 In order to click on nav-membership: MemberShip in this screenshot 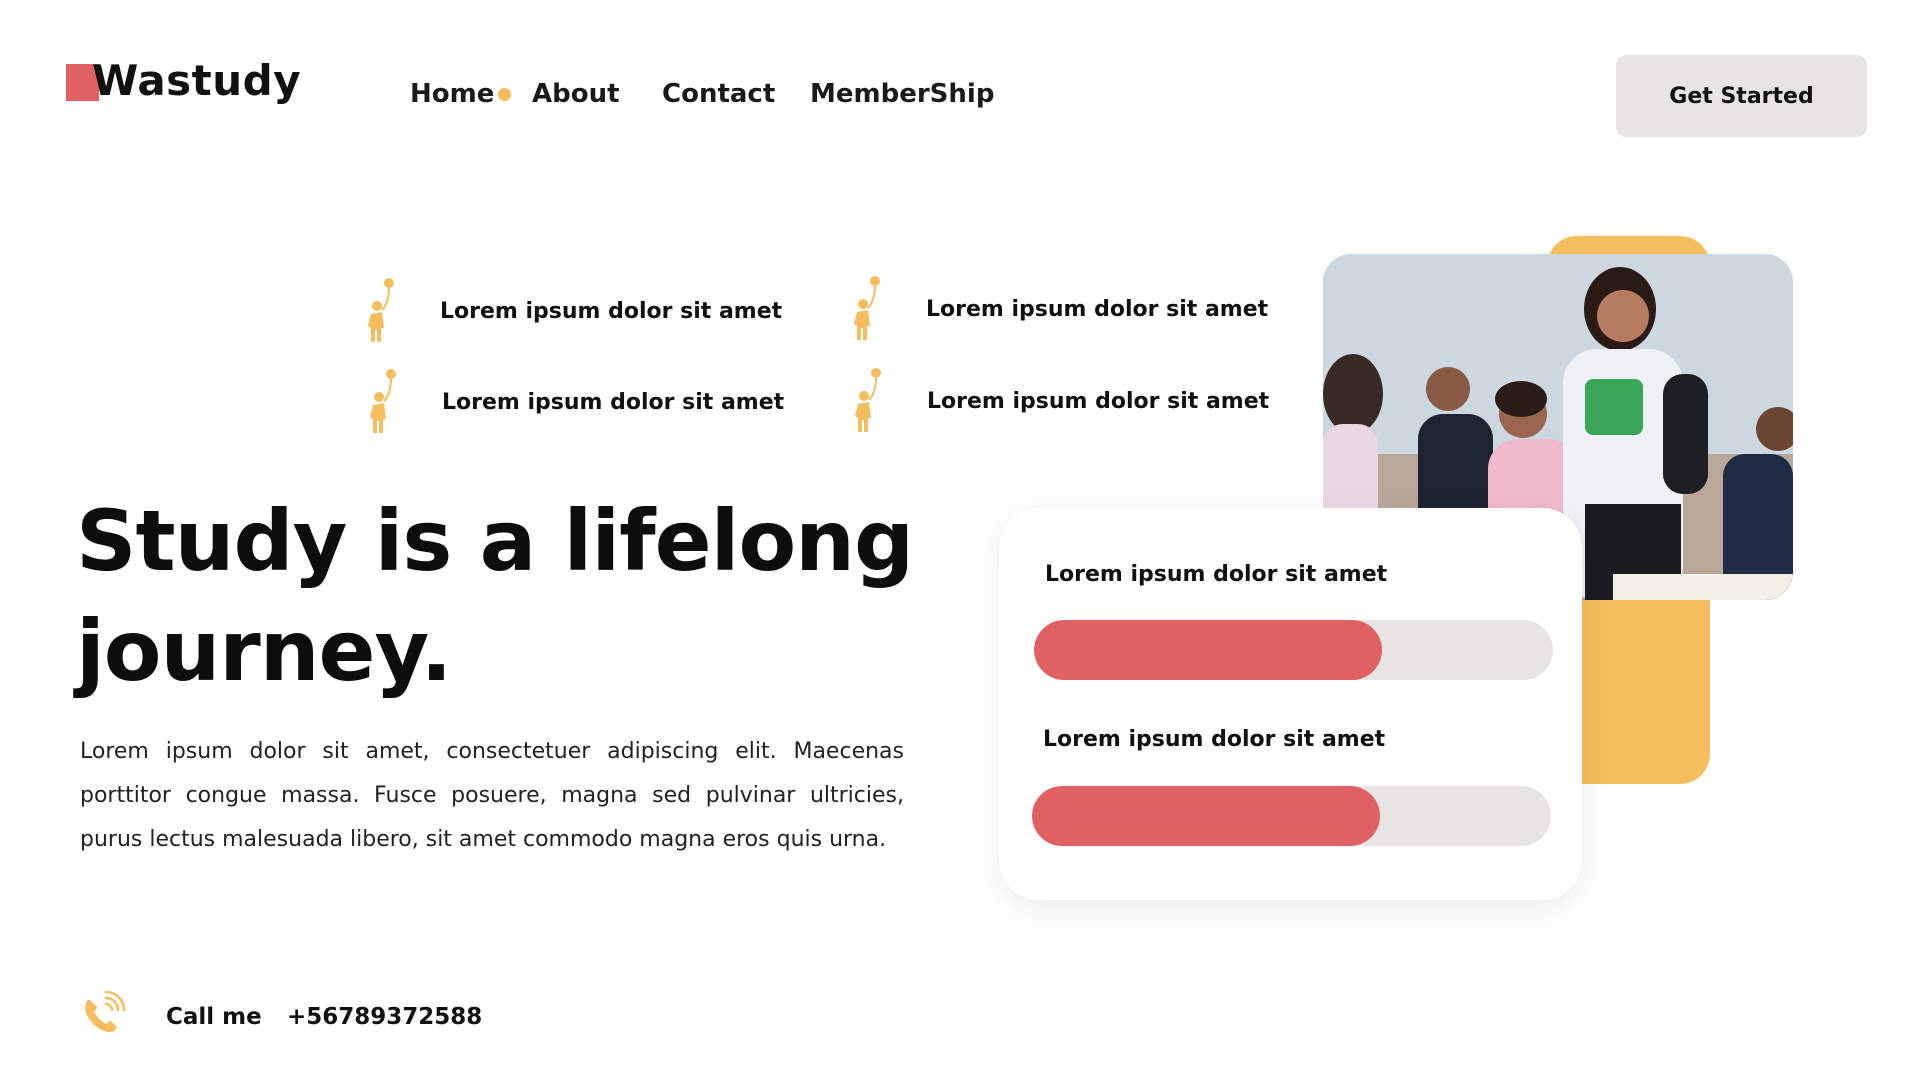, I will do `click(902, 94)`.